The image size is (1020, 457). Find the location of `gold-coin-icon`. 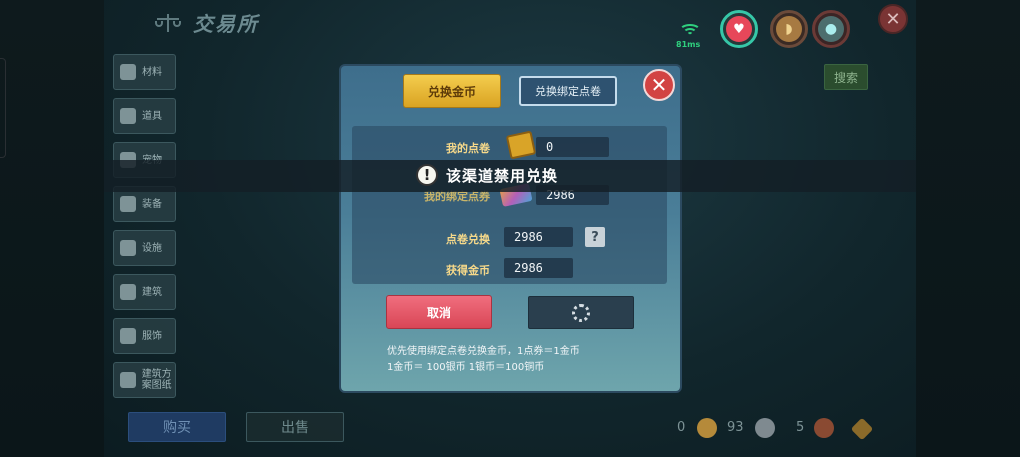

gold-coin-icon is located at coordinates (707, 428).